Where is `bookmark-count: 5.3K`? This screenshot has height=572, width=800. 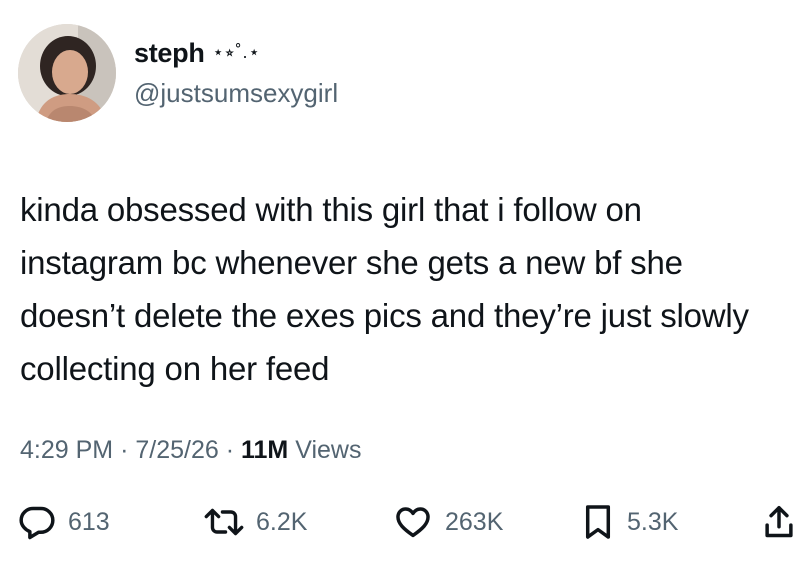 bookmark-count: 5.3K is located at coordinates (653, 521).